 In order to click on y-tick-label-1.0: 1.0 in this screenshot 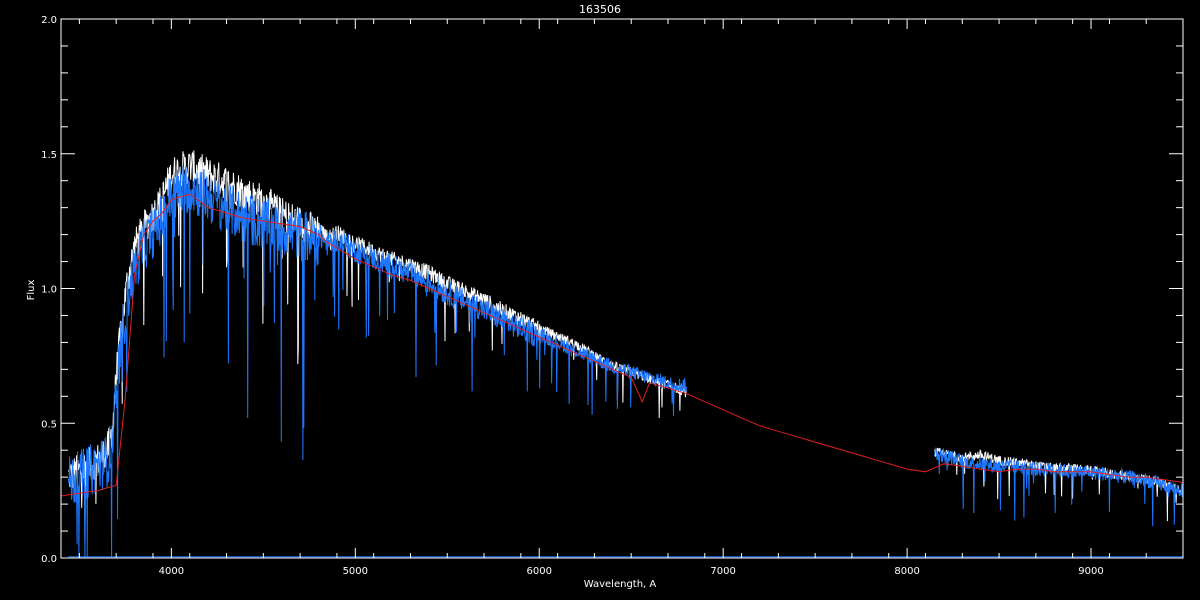, I will do `click(49, 290)`.